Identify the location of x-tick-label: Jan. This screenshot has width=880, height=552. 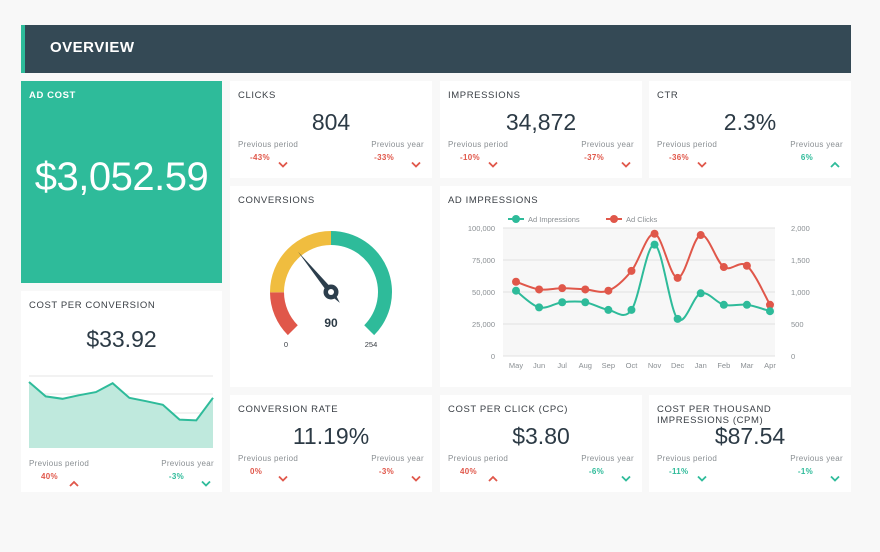
(701, 365).